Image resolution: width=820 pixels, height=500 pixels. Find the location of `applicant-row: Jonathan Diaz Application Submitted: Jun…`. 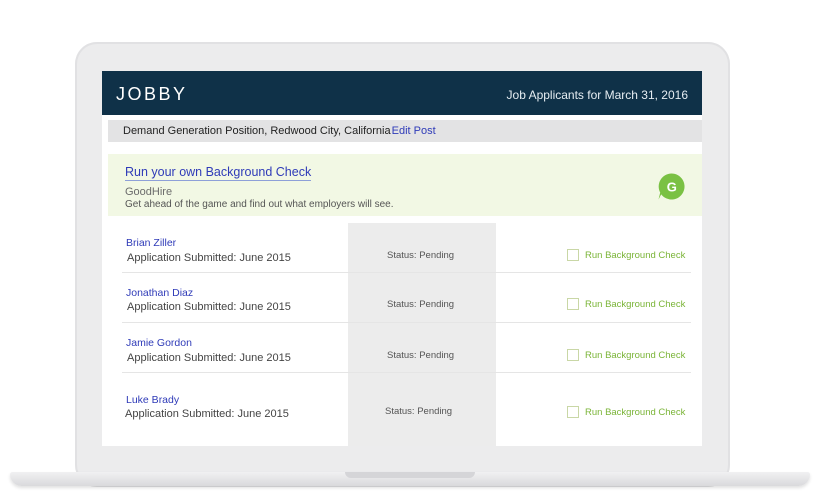

applicant-row: Jonathan Diaz Application Submitted: Jun… is located at coordinates (406, 298).